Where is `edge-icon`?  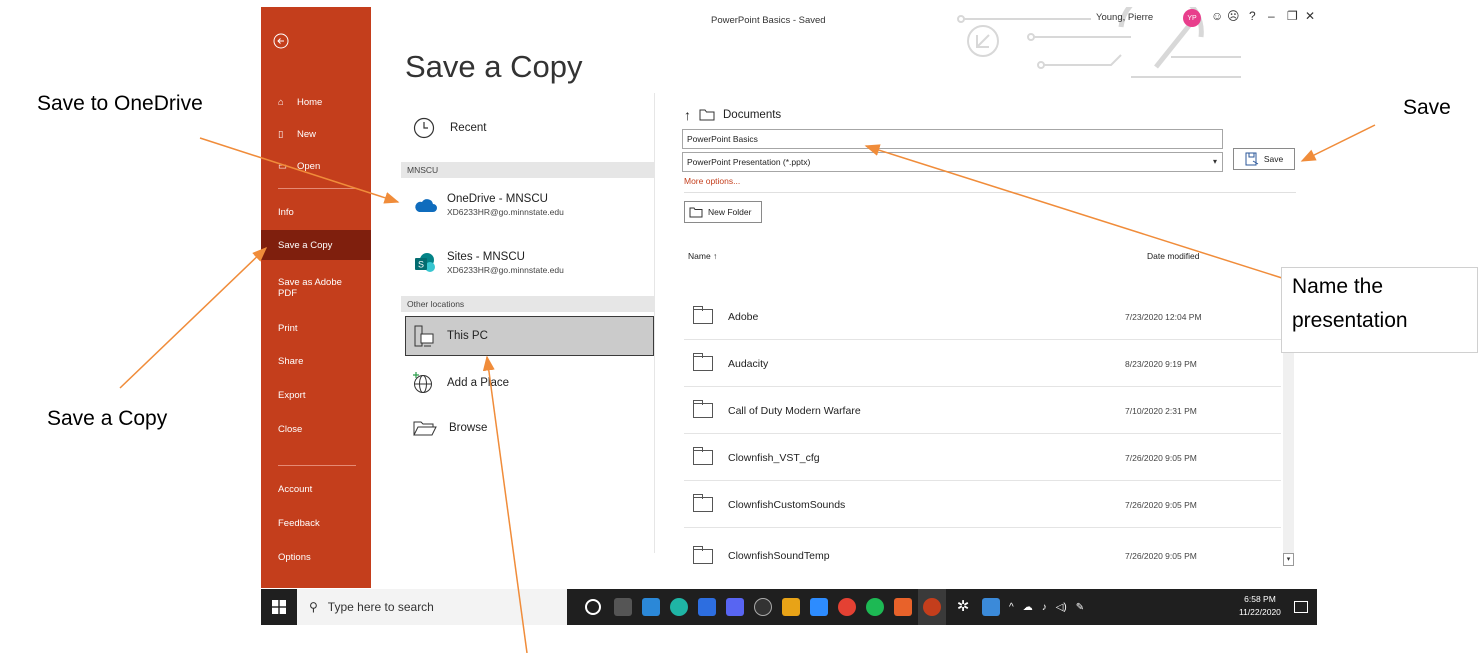
edge-icon is located at coordinates (679, 607).